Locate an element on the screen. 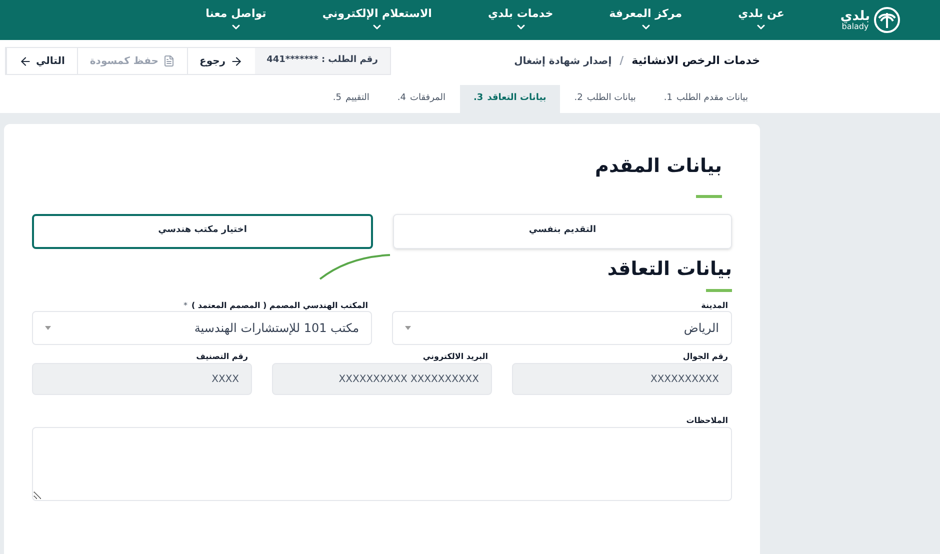 The image size is (940, 554). field-label: البريد الالكتروني is located at coordinates (455, 357).